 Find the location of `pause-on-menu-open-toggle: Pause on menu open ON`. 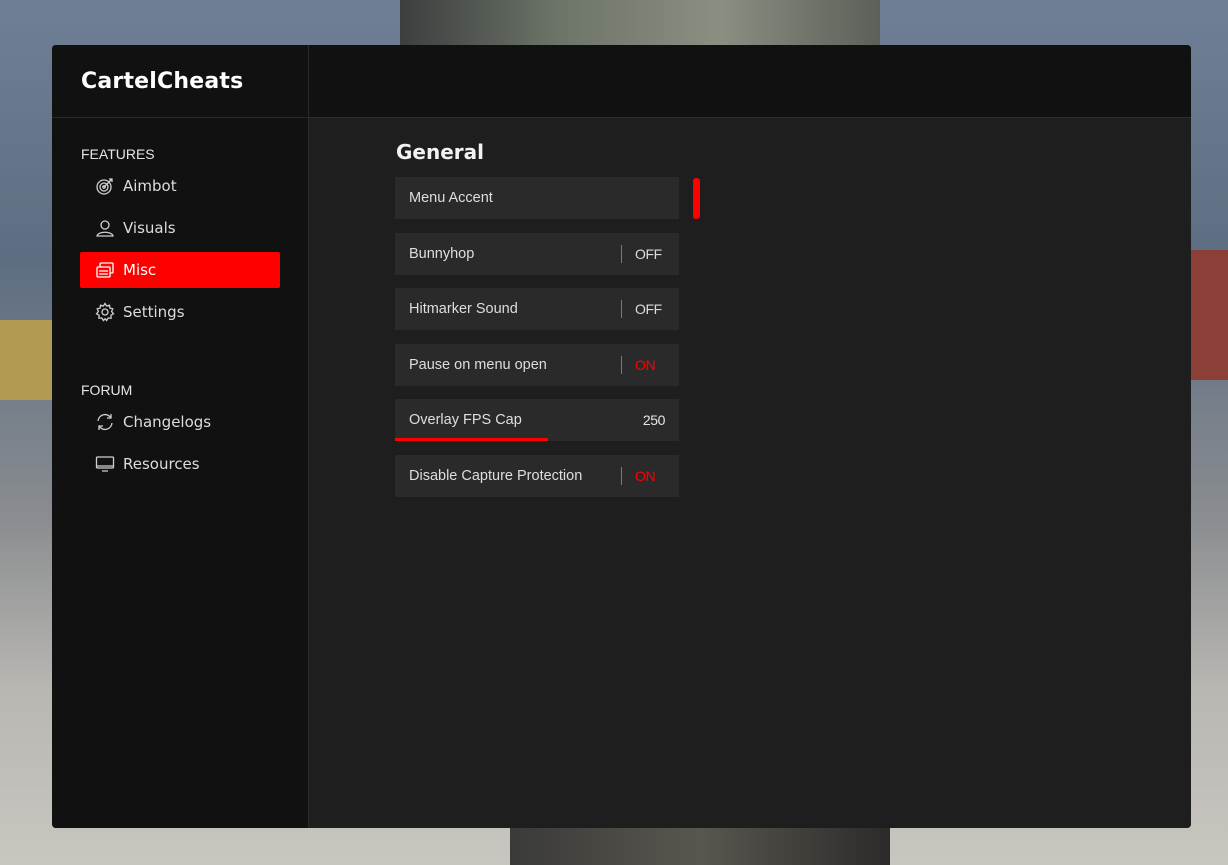

pause-on-menu-open-toggle: Pause on menu open ON is located at coordinates (537, 365).